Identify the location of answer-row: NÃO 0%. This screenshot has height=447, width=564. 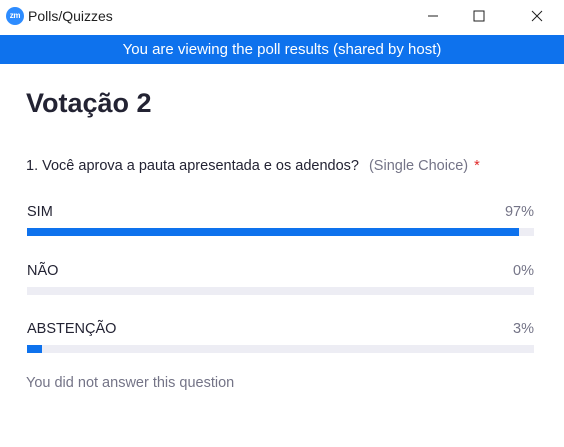
(280, 283).